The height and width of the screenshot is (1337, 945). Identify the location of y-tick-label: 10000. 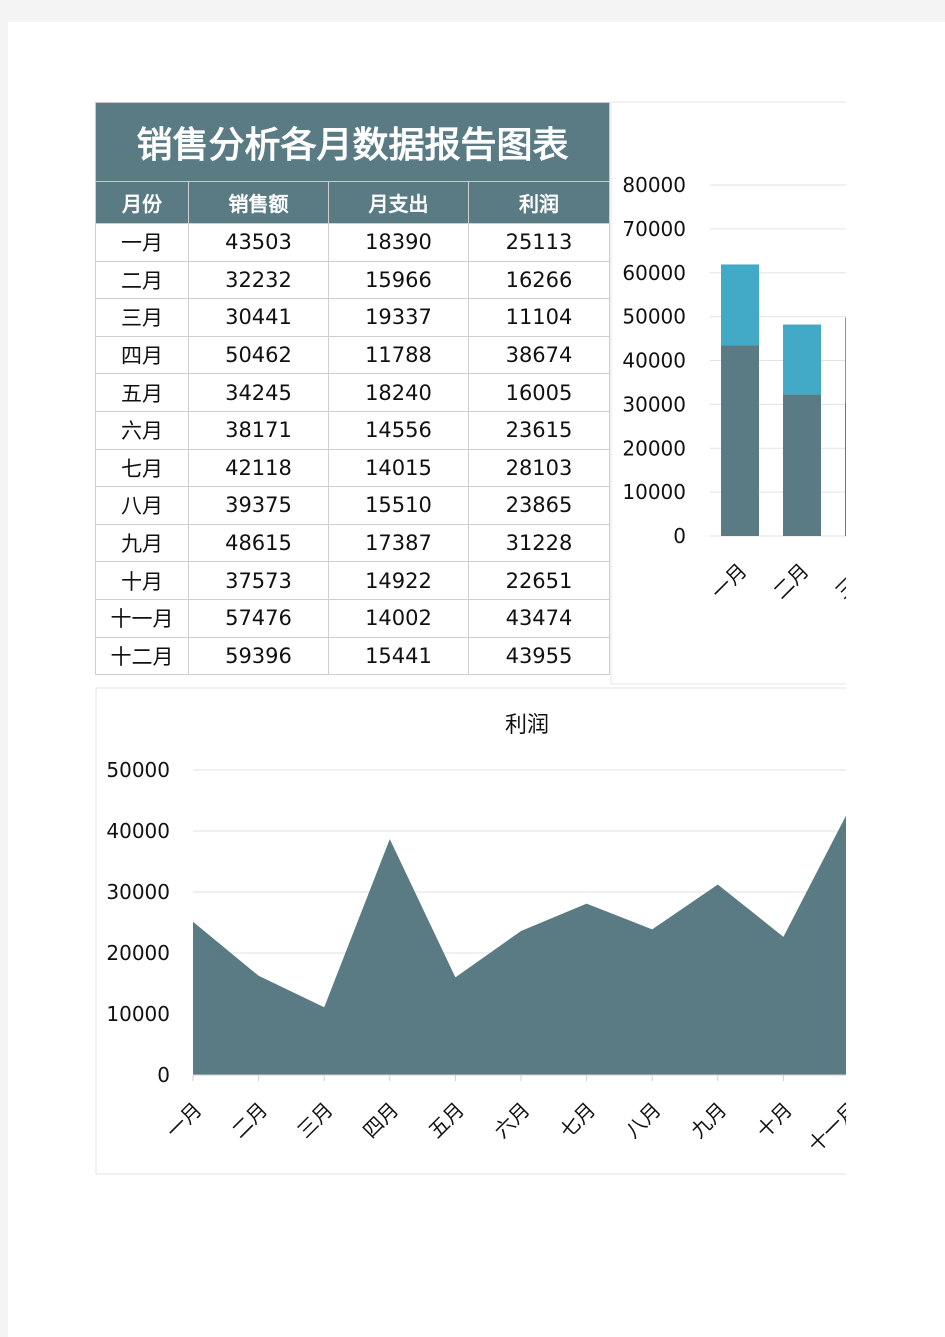
(138, 1014).